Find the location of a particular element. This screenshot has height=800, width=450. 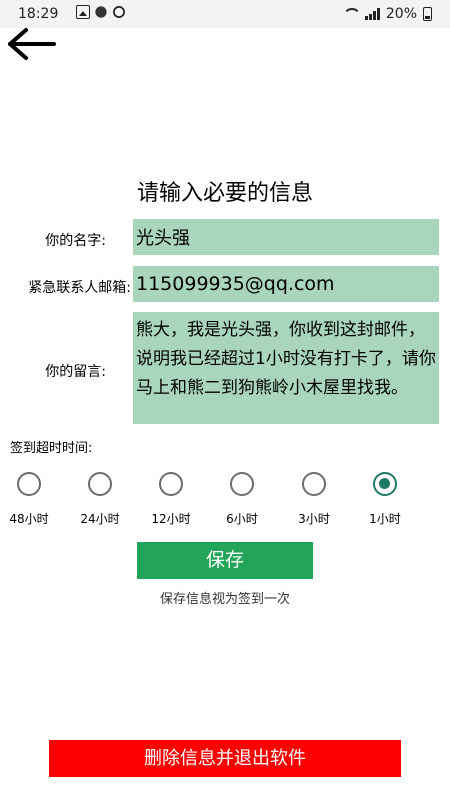

wifi-icon is located at coordinates (351, 14).